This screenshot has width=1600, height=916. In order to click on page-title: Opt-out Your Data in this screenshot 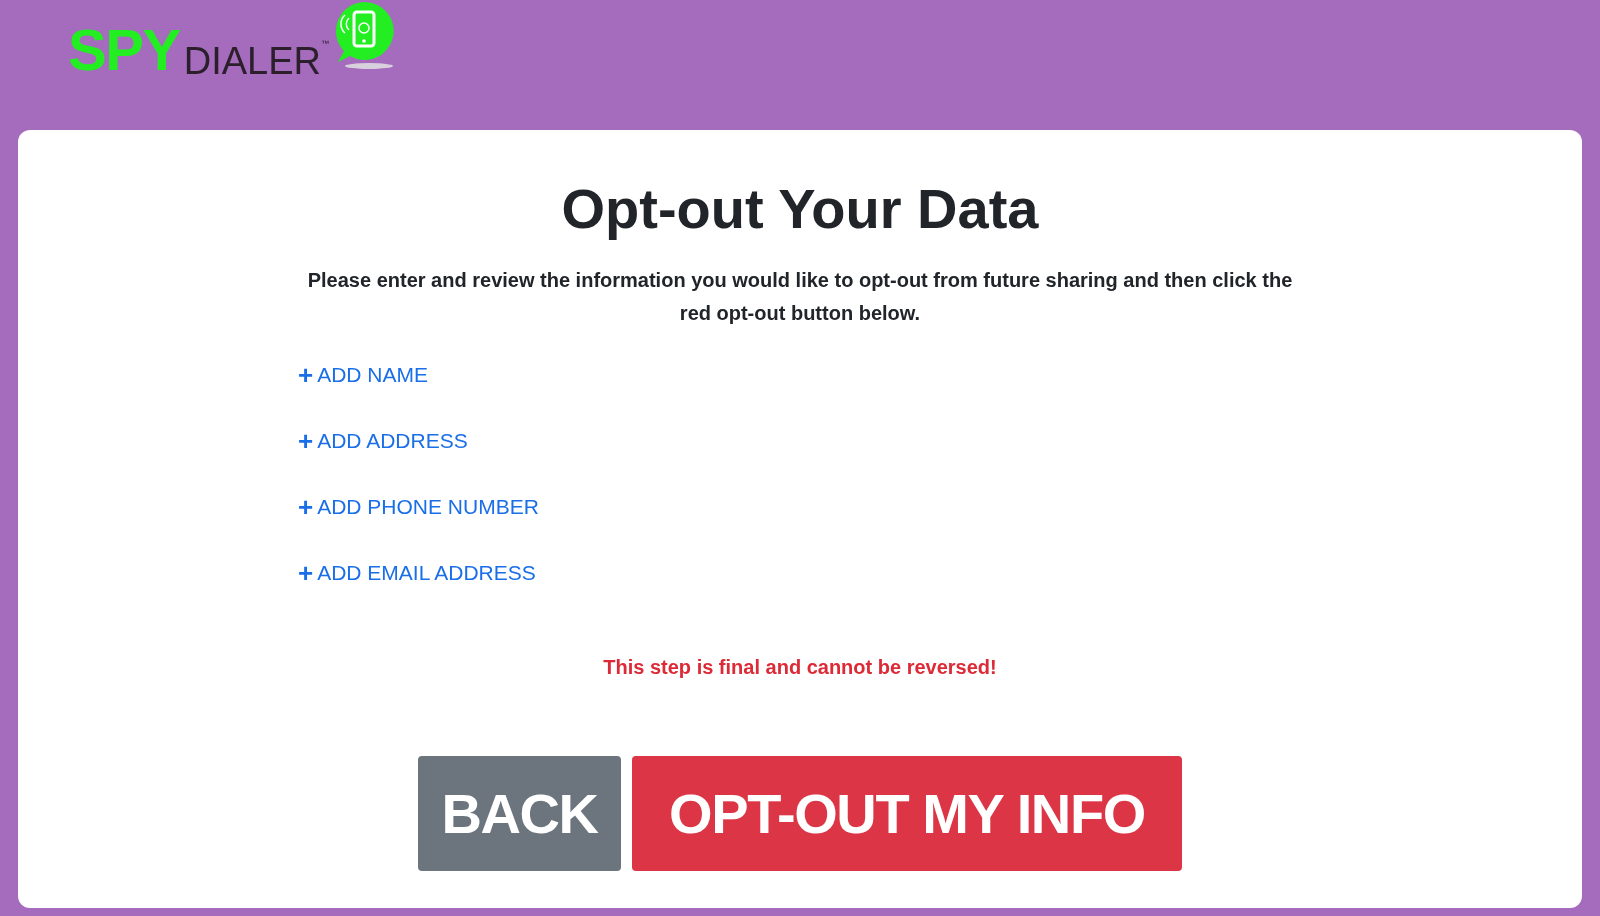, I will do `click(800, 209)`.